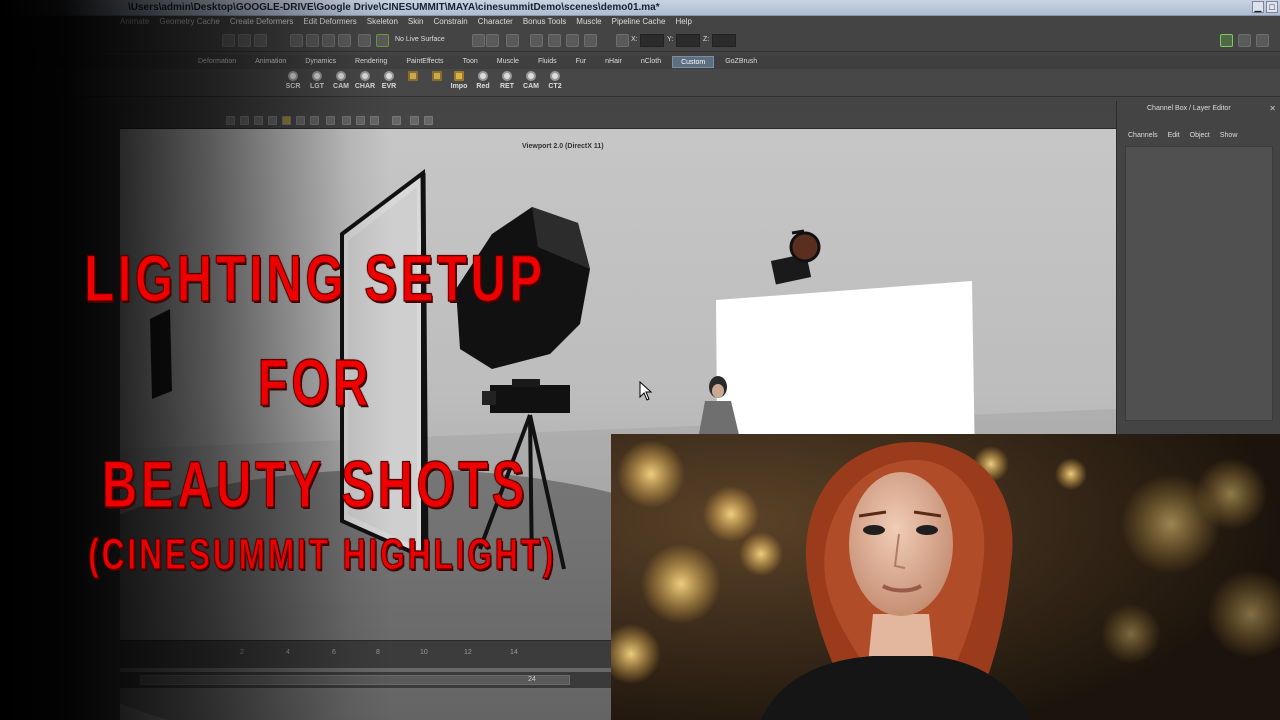  What do you see at coordinates (470, 62) in the screenshot?
I see `tab-toon: Toon` at bounding box center [470, 62].